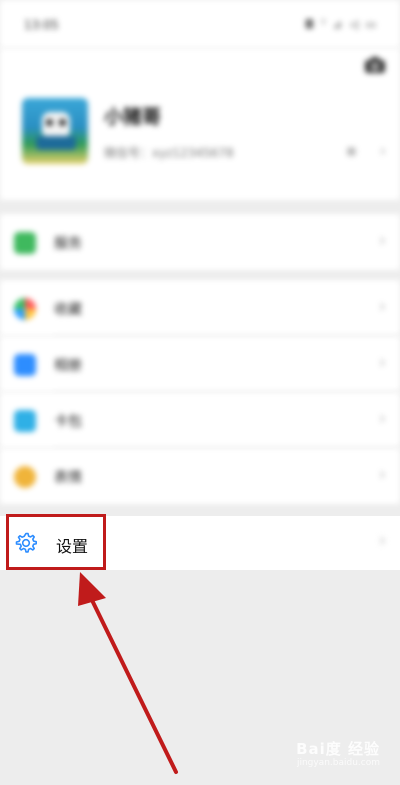  Describe the element at coordinates (338, 749) in the screenshot. I see `watermark-logo: Bai度 经验` at that location.